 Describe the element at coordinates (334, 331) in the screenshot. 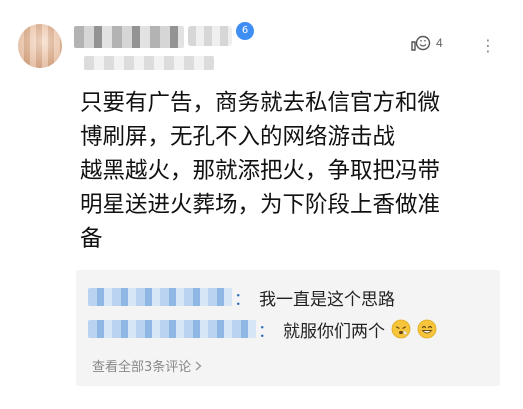

I see `reply-text: 就服你们两个` at that location.